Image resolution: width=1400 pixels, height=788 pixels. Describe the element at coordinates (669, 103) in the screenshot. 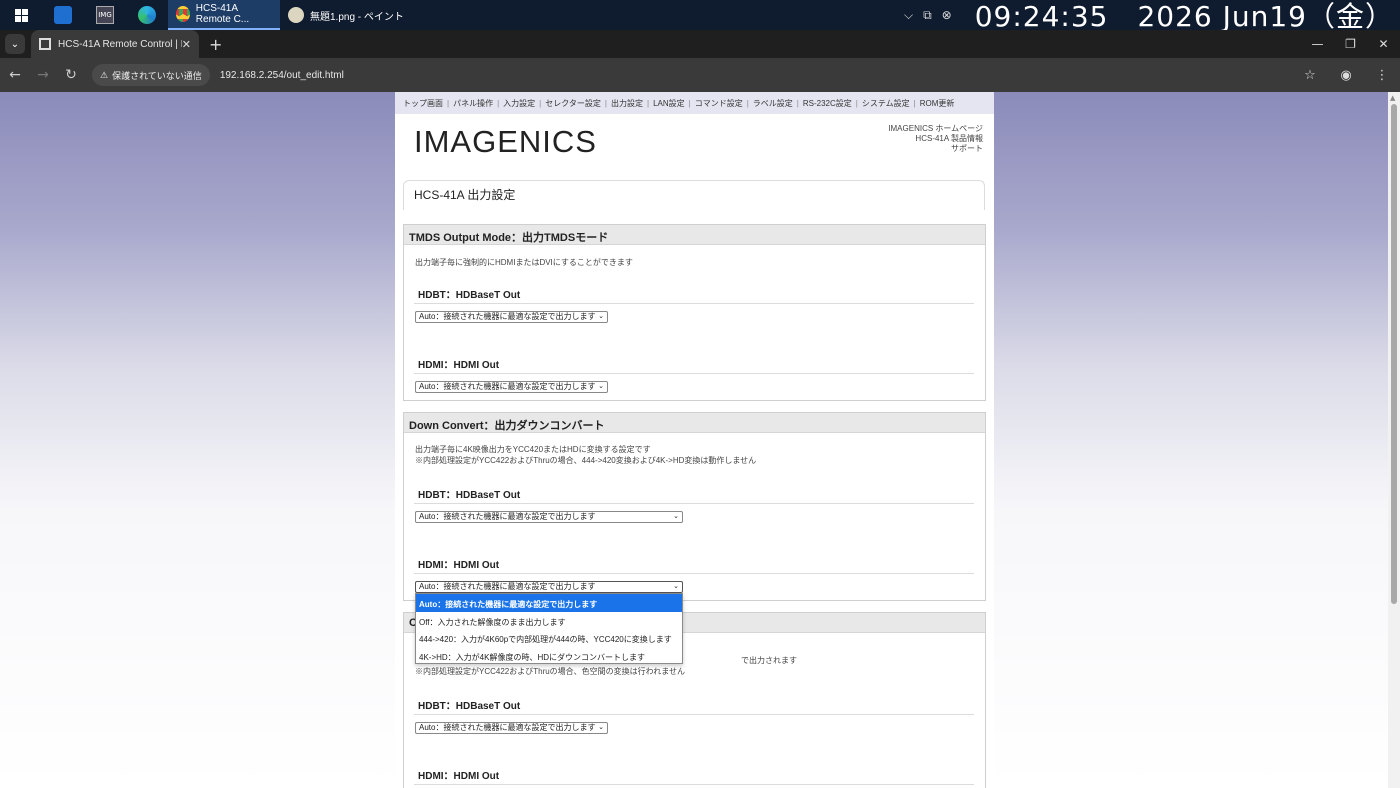

I see `menu-item: LAN設定` at that location.